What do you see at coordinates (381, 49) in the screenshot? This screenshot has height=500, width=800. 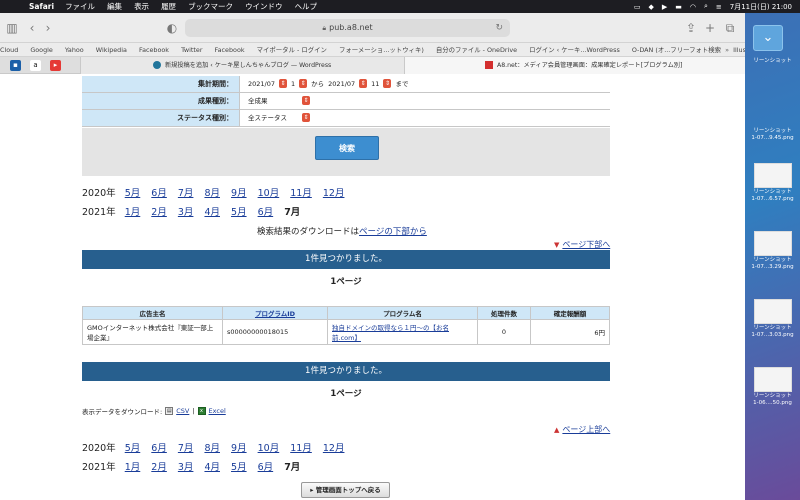 I see `bookmark-item: フォーメーショ...ットウィキ)` at bounding box center [381, 49].